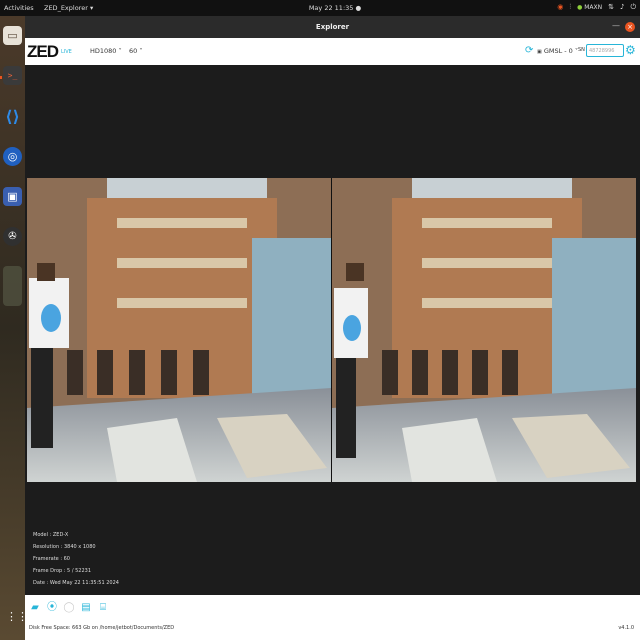  Describe the element at coordinates (51, 559) in the screenshot. I see `info-framerate: Framerate : 60` at that location.